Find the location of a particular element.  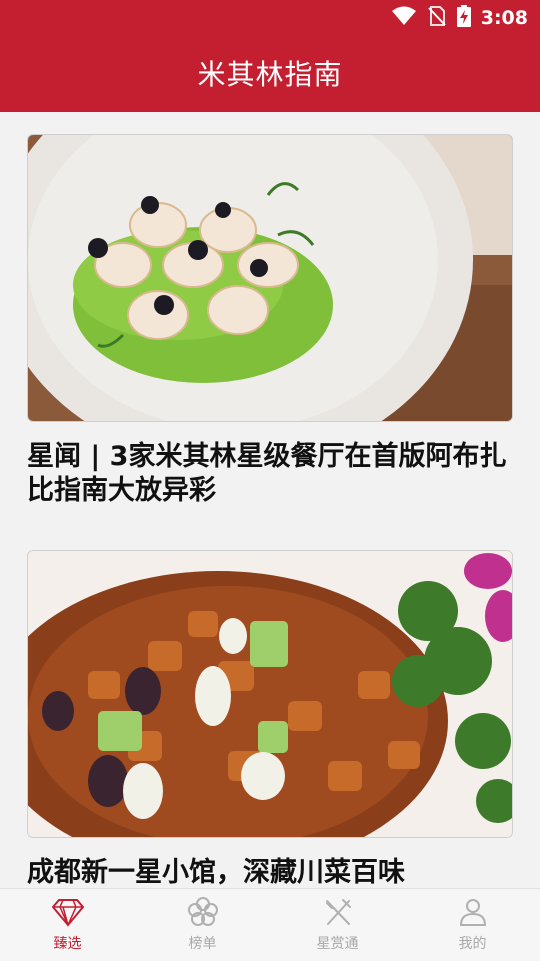

tab-label: 臻选 is located at coordinates (67, 944).